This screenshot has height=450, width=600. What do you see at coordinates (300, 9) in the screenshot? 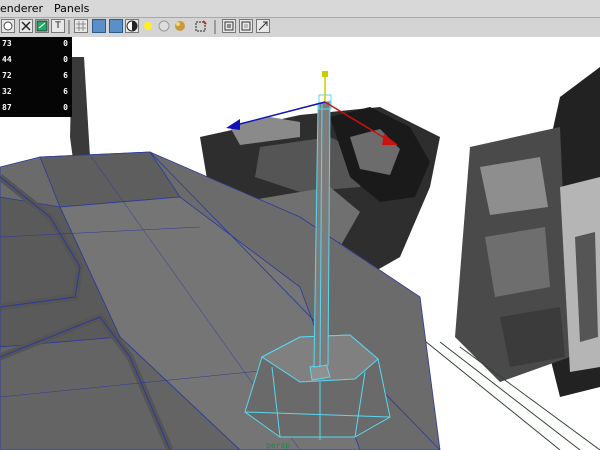
I see `panel-menu-bar: enderer Panels` at bounding box center [300, 9].